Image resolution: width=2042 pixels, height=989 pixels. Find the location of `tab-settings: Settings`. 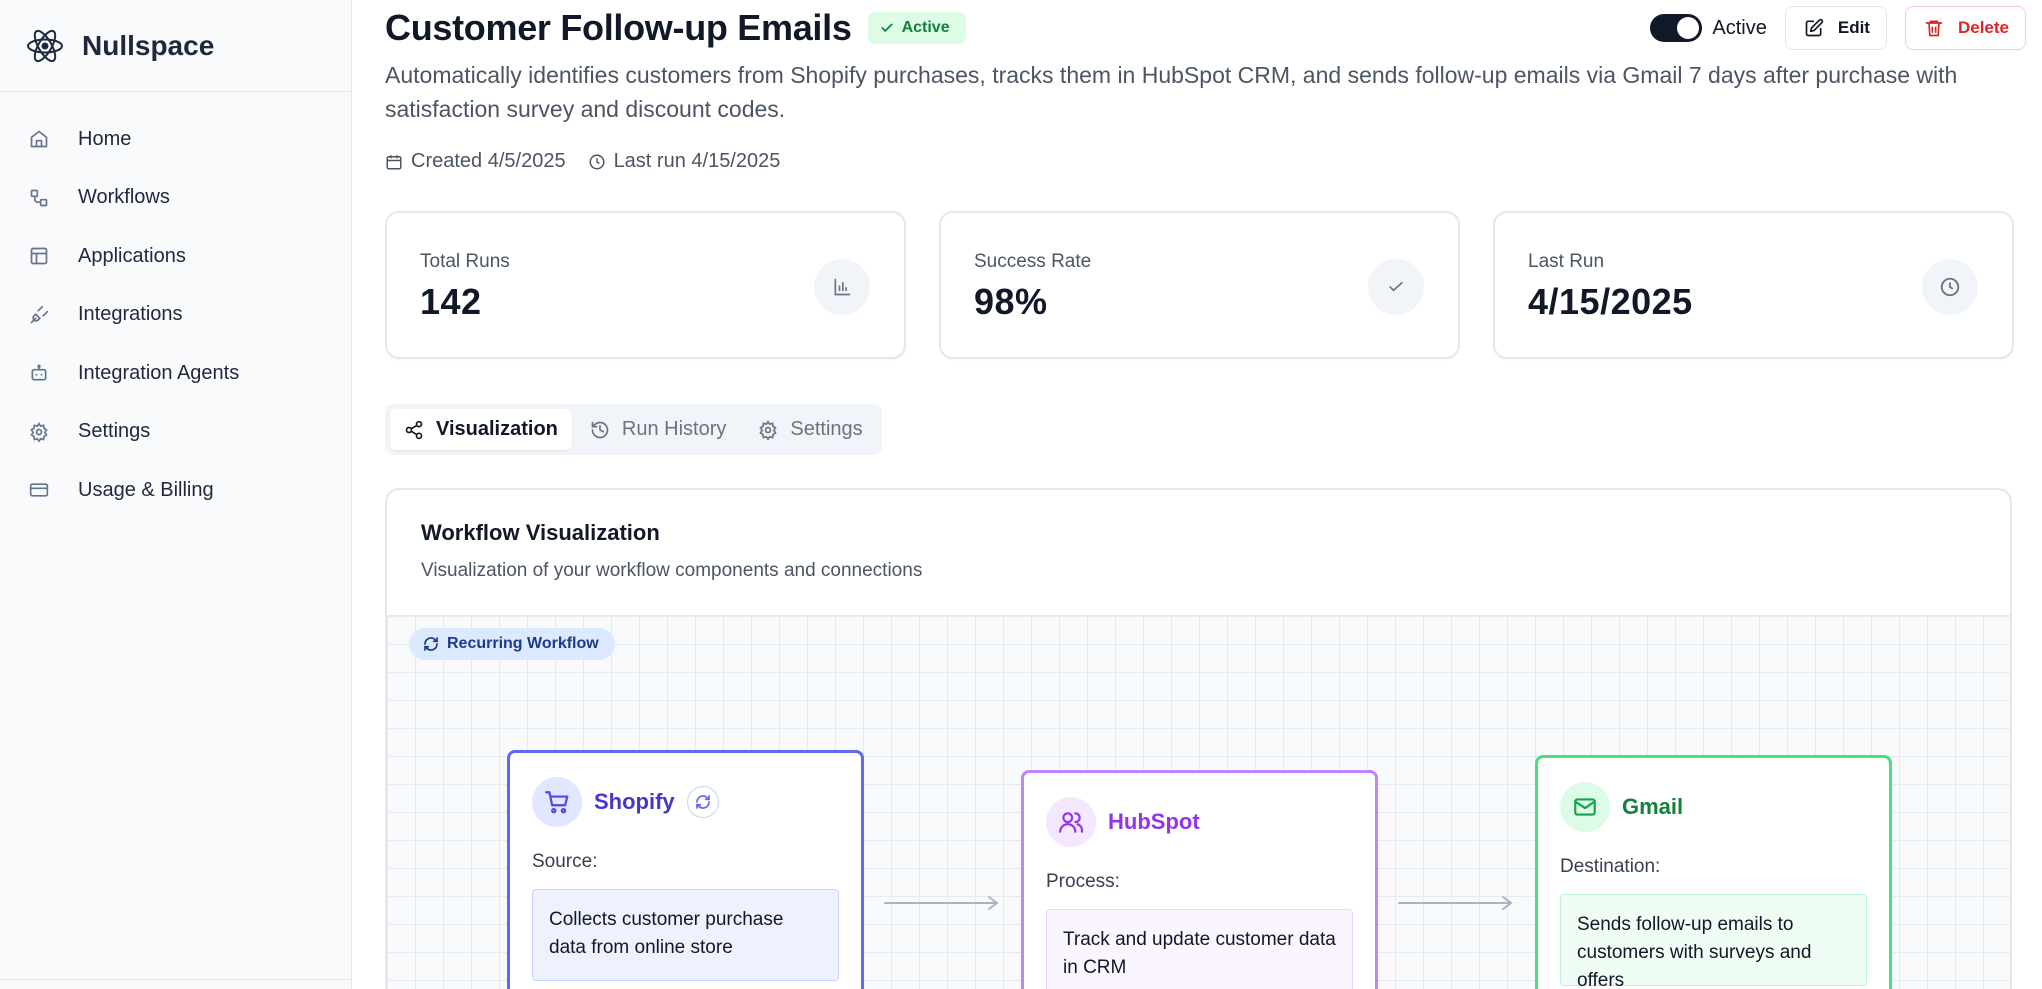

tab-settings: Settings is located at coordinates (810, 429).